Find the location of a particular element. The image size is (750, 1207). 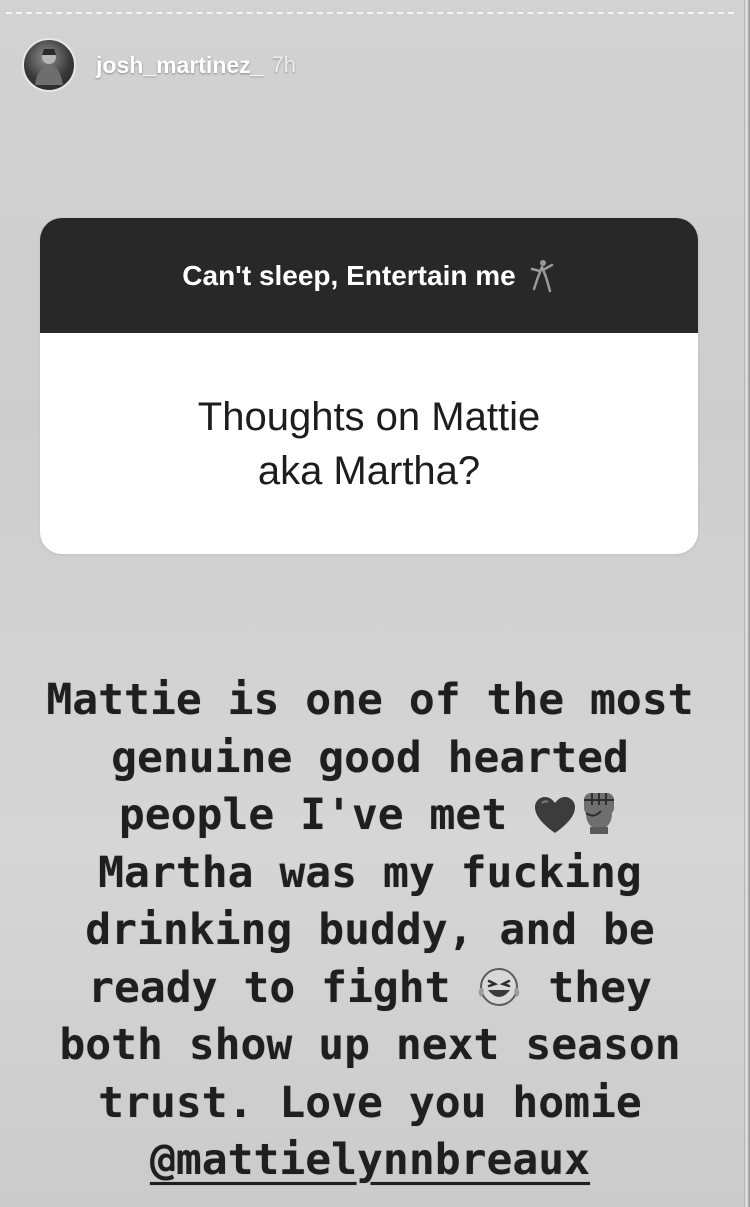

avatar is located at coordinates (49, 65).